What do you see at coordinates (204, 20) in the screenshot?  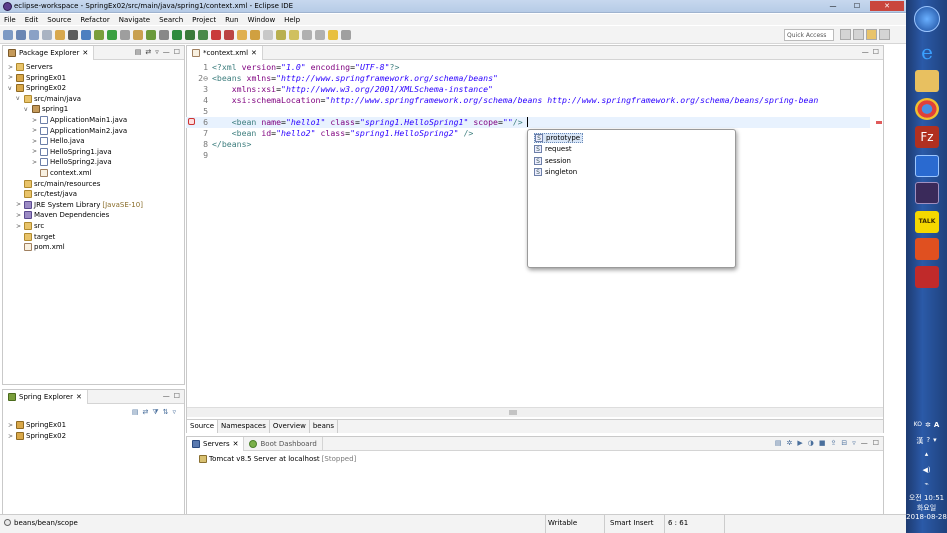 I see `menu-project: Project` at bounding box center [204, 20].